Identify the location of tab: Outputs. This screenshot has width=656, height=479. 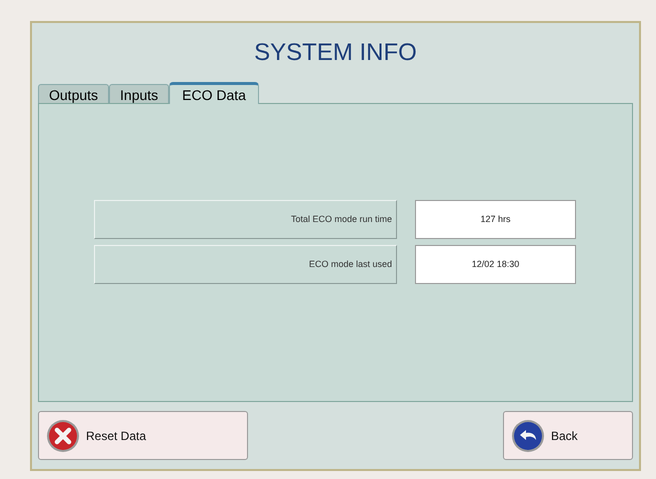
(74, 93).